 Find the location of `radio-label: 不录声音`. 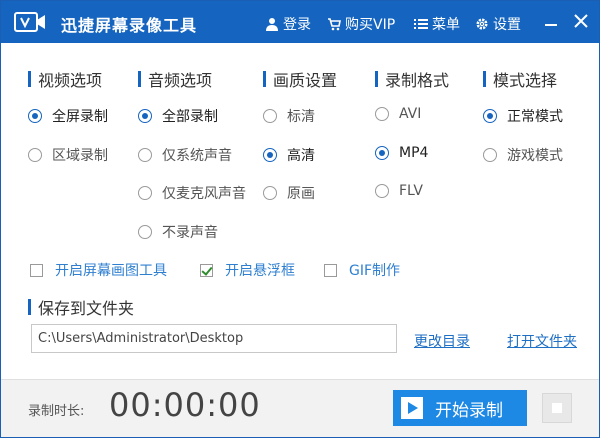

radio-label: 不录声音 is located at coordinates (190, 233).